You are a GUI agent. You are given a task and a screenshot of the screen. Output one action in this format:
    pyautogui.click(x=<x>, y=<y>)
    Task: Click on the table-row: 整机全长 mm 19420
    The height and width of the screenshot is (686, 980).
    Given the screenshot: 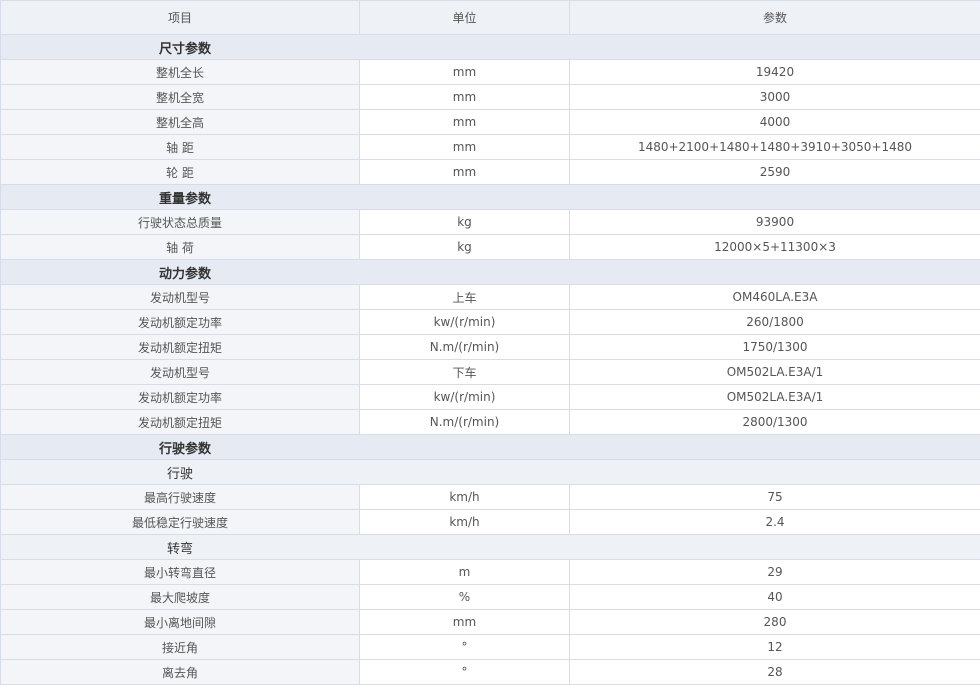 What is the action you would take?
    pyautogui.click(x=490, y=72)
    